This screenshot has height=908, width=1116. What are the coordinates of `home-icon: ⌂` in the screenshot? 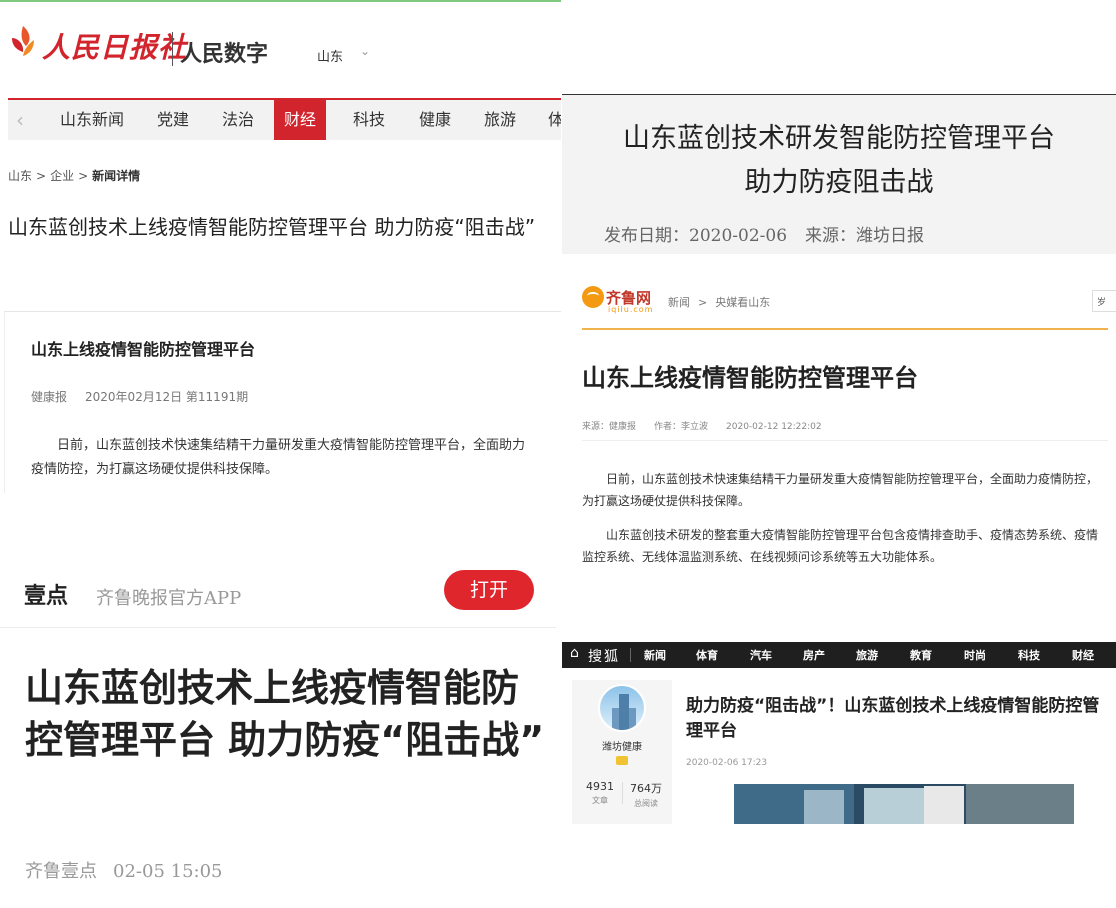 It's located at (574, 653).